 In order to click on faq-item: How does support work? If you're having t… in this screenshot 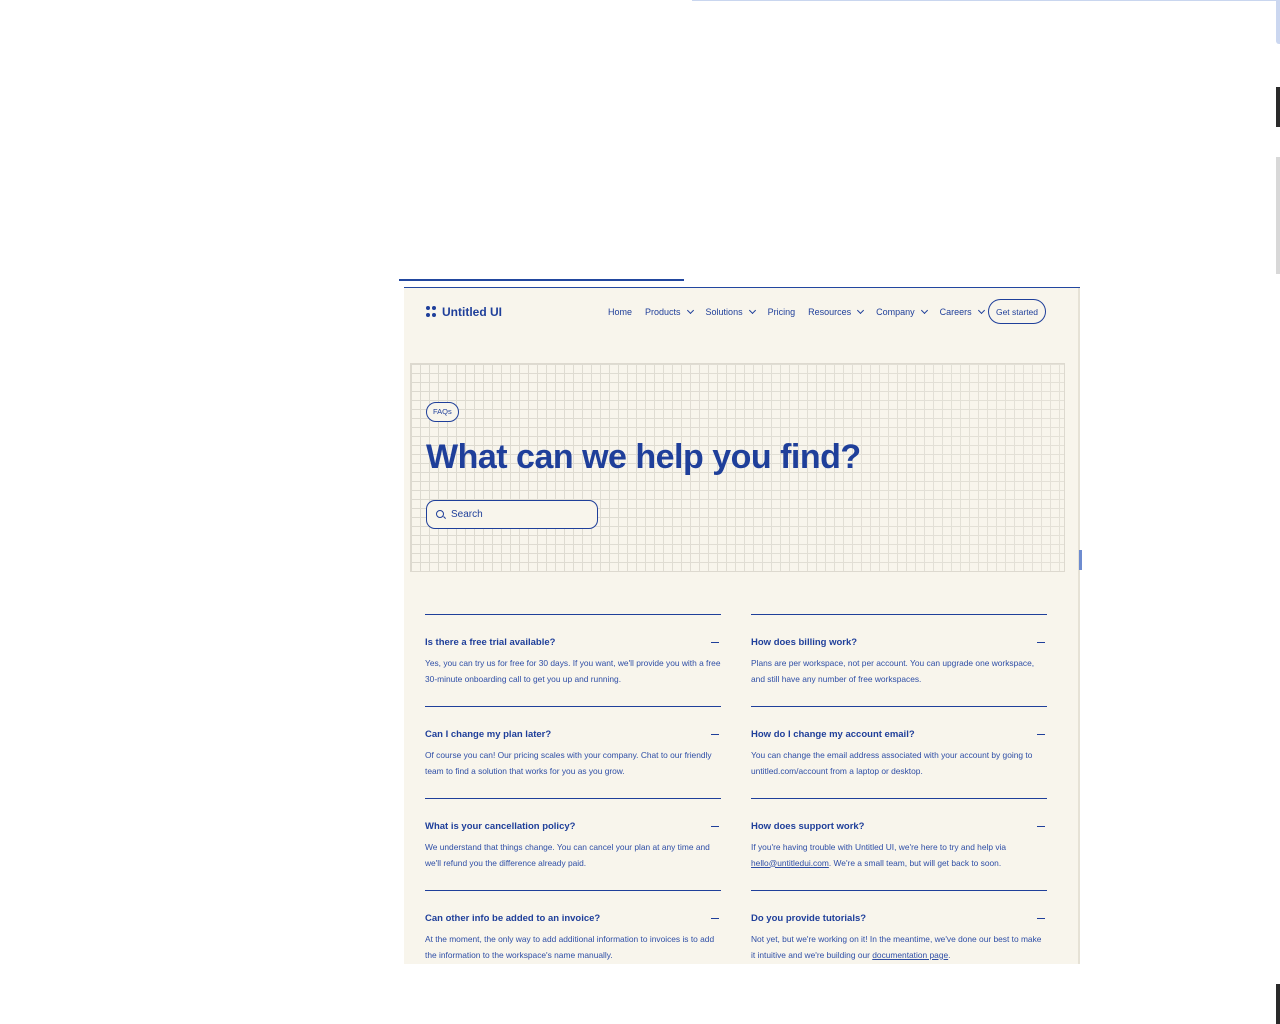, I will do `click(899, 844)`.